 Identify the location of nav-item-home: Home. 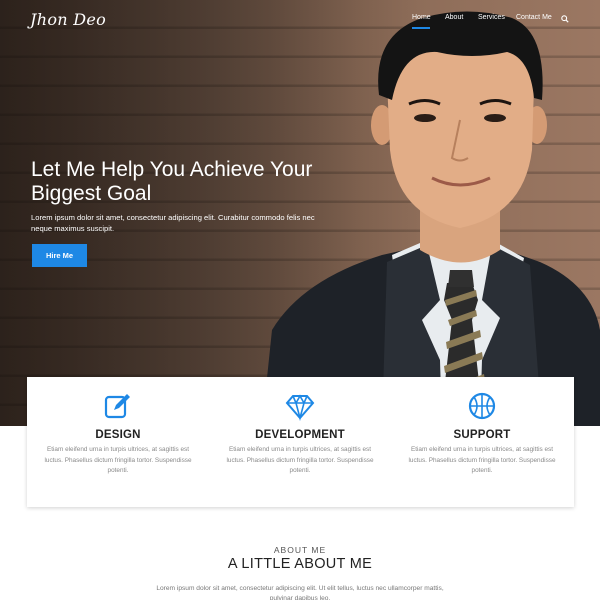
(421, 17).